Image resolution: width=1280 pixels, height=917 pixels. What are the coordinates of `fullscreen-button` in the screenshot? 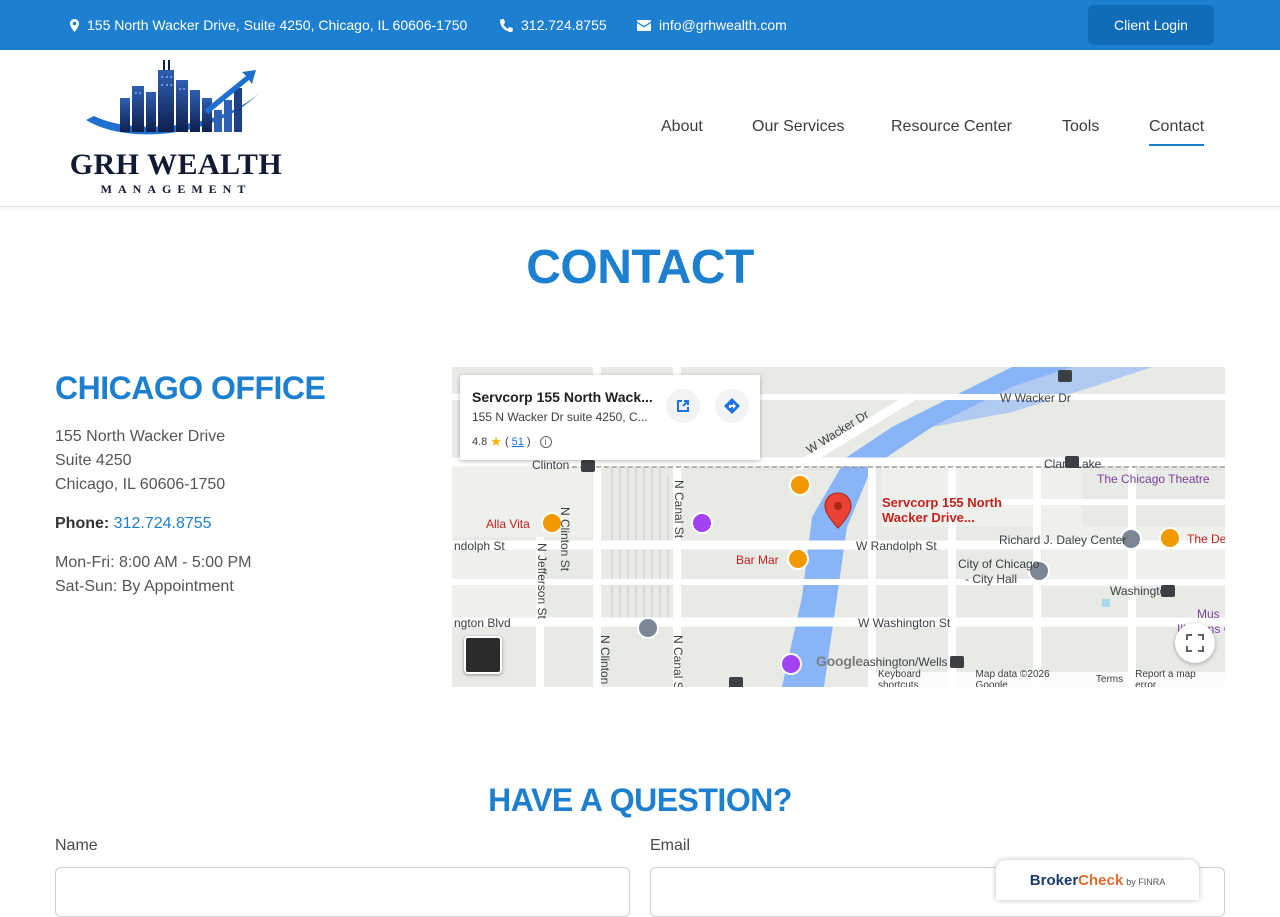 It's located at (1195, 643).